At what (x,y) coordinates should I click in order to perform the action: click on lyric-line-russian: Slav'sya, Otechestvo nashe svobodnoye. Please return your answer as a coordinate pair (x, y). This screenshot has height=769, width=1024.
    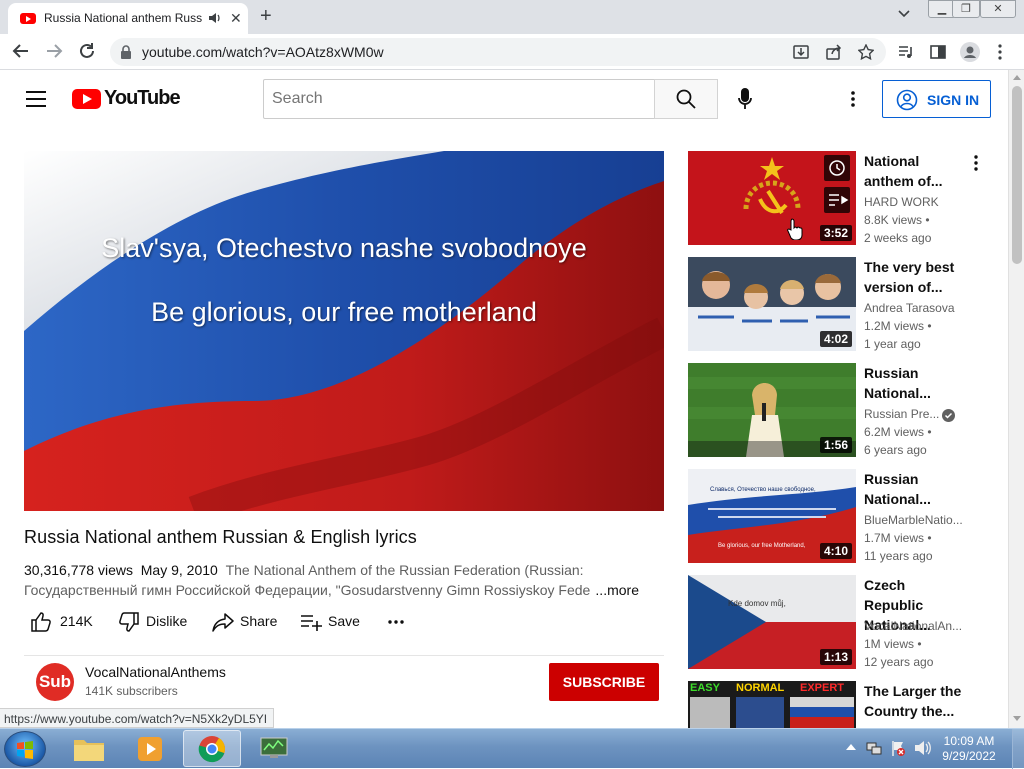
    Looking at the image, I should click on (344, 248).